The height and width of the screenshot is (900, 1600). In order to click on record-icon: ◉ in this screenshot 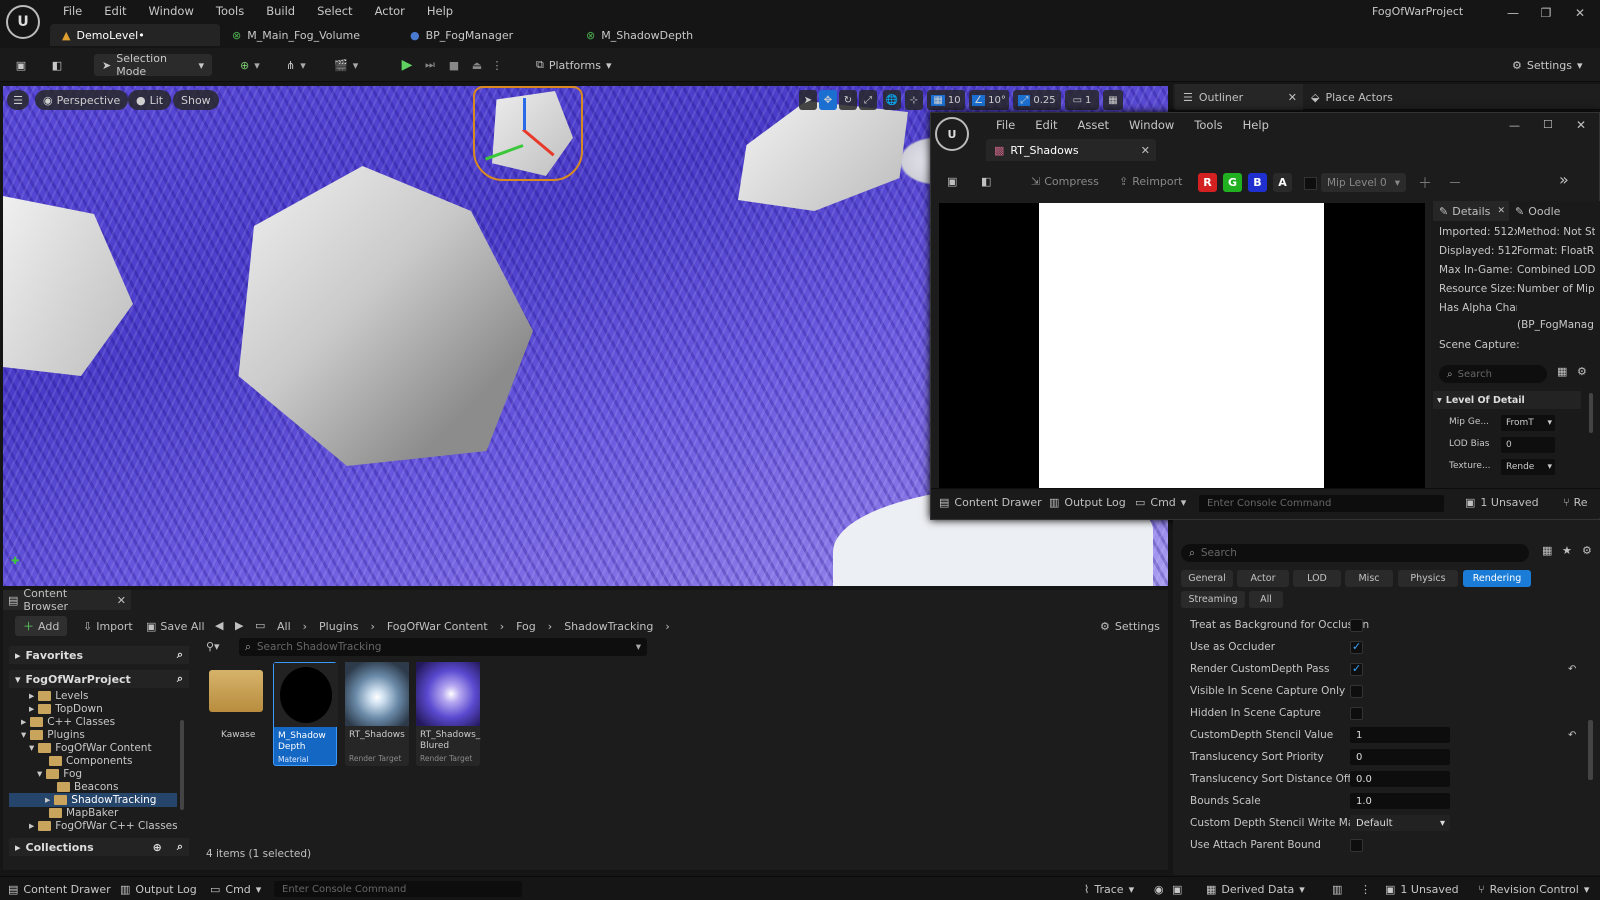, I will do `click(1159, 889)`.